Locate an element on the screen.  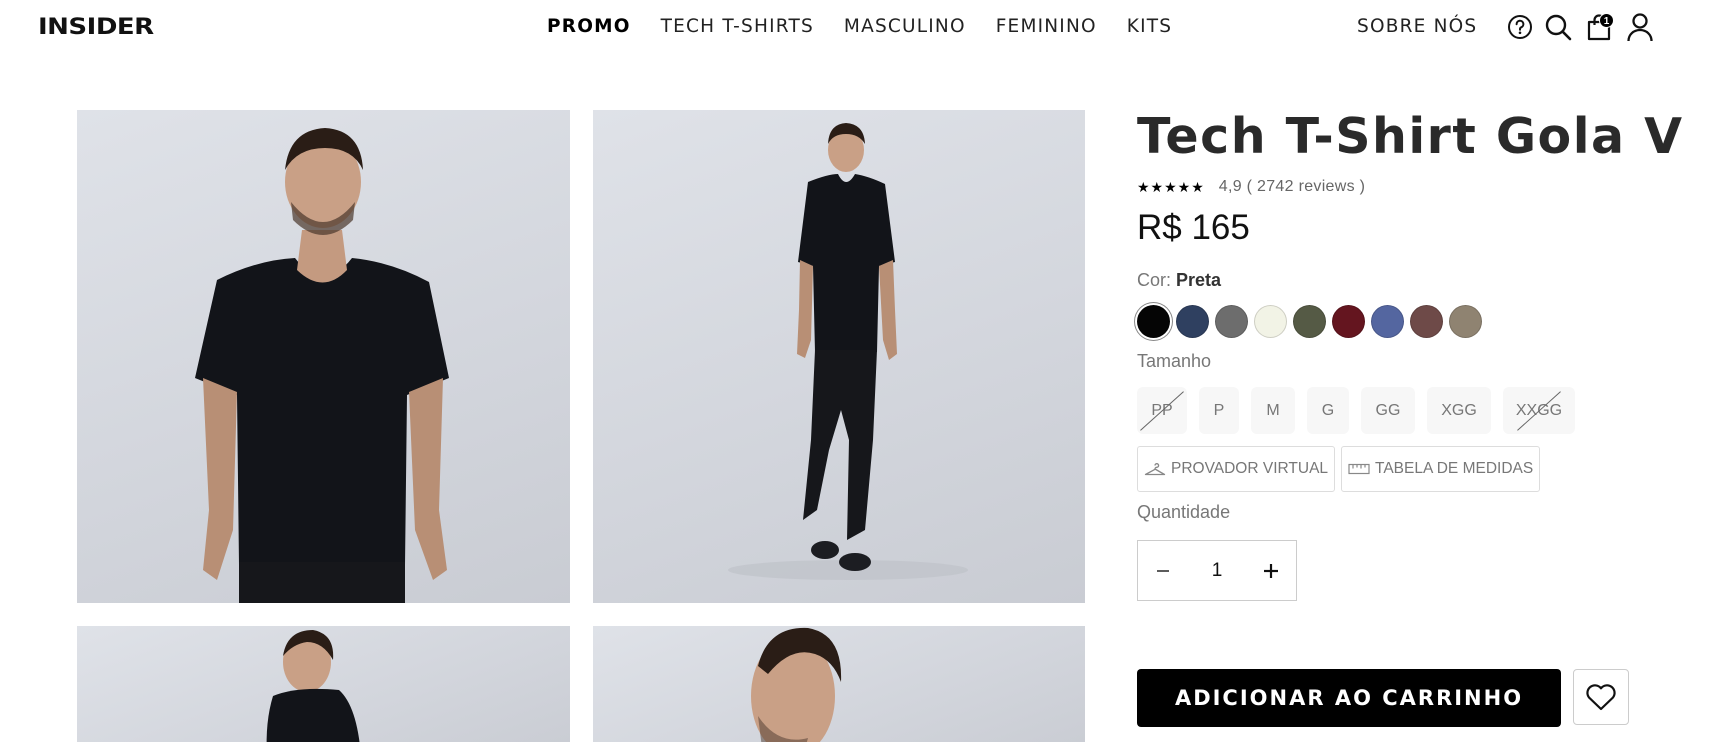
product-price: R$ 165 is located at coordinates (1193, 227).